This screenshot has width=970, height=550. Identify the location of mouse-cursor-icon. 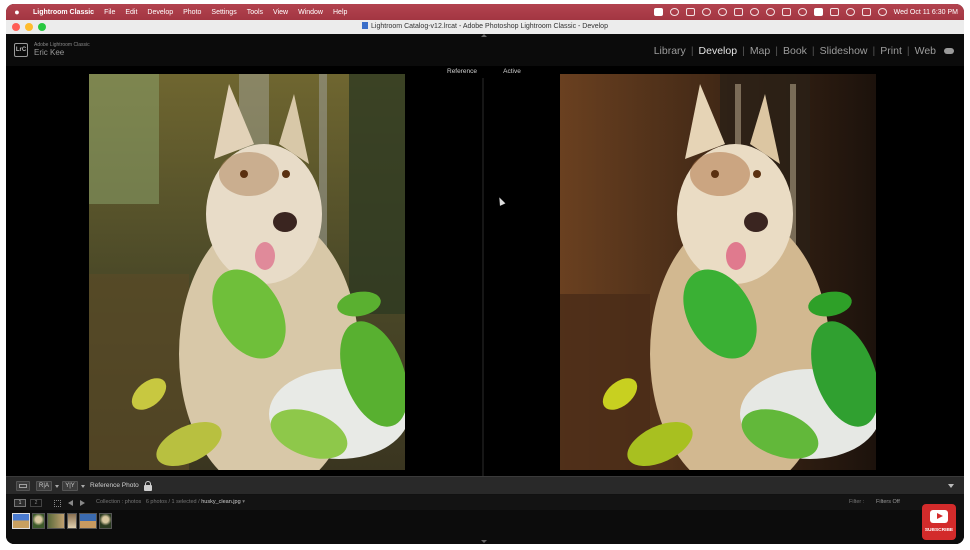
(501, 201).